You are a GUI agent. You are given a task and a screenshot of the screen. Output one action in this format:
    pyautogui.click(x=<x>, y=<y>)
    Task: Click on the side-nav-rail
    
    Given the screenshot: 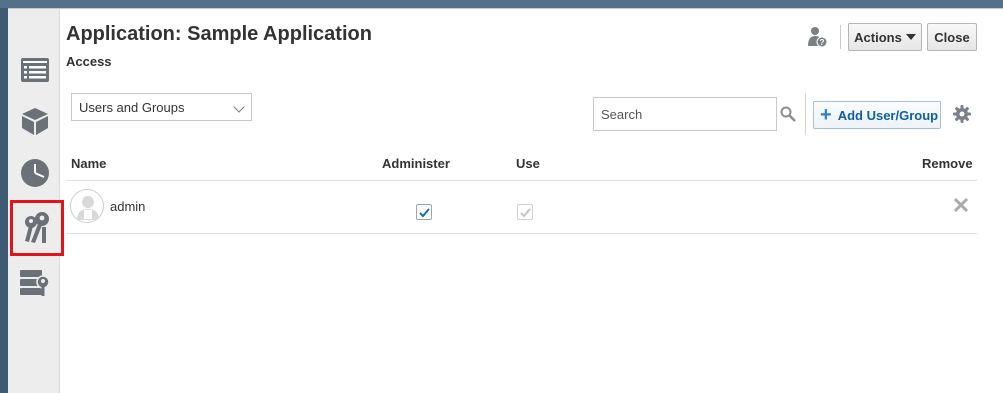 What is the action you would take?
    pyautogui.click(x=36, y=201)
    